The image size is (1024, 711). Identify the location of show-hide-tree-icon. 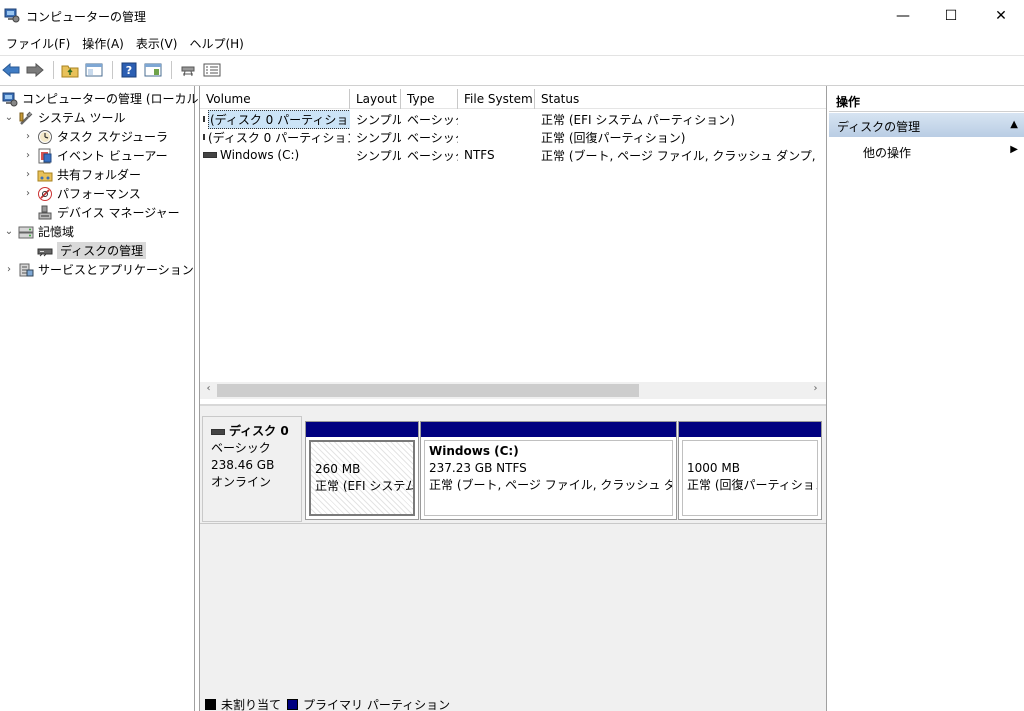
(94, 70).